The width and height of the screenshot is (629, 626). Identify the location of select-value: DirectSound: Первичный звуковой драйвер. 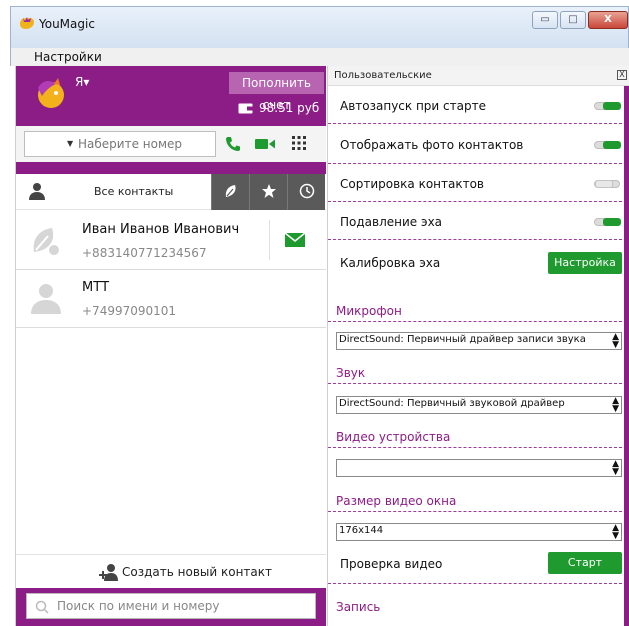
(452, 403).